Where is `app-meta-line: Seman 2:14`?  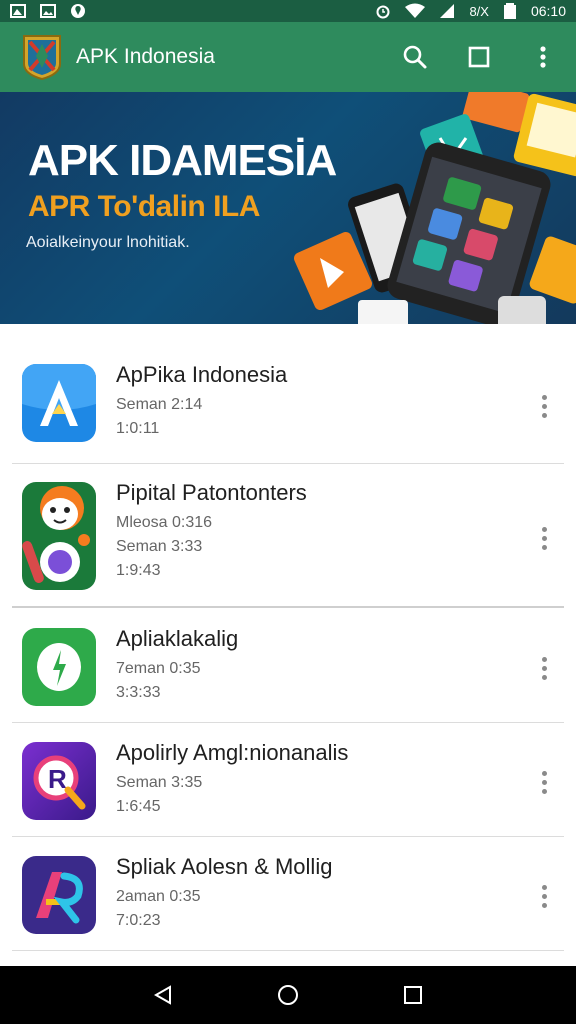 app-meta-line: Seman 2:14 is located at coordinates (159, 404).